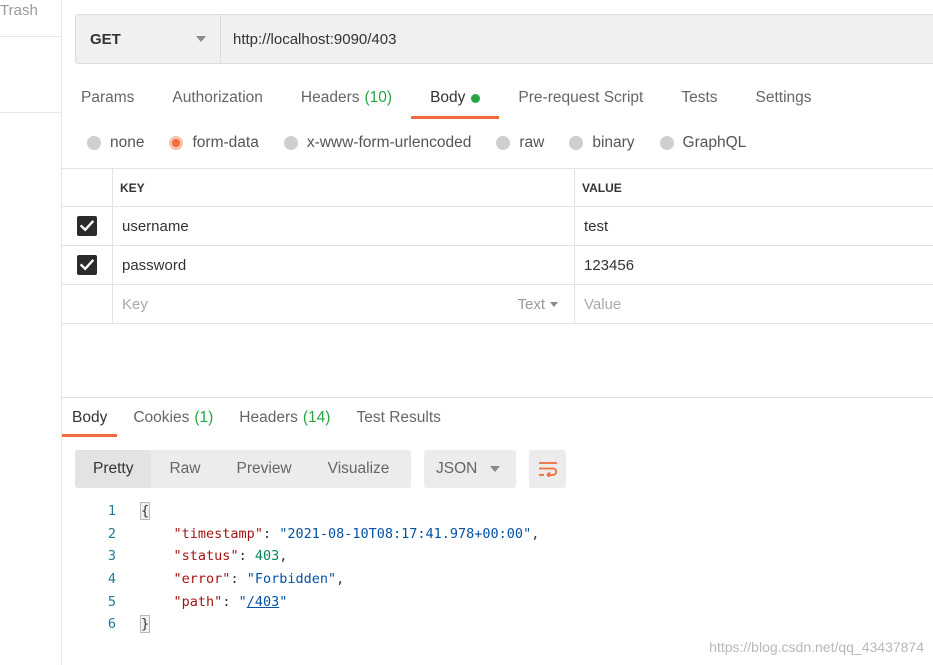  I want to click on key-placeholder: Key, so click(135, 304).